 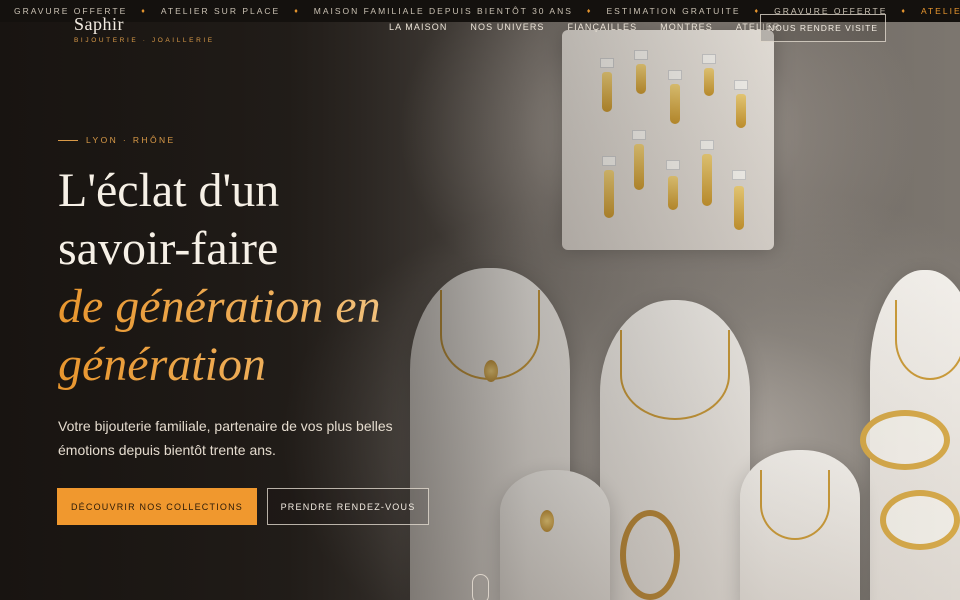 I want to click on nav-item-la-maison: LA MAISON, so click(x=418, y=27).